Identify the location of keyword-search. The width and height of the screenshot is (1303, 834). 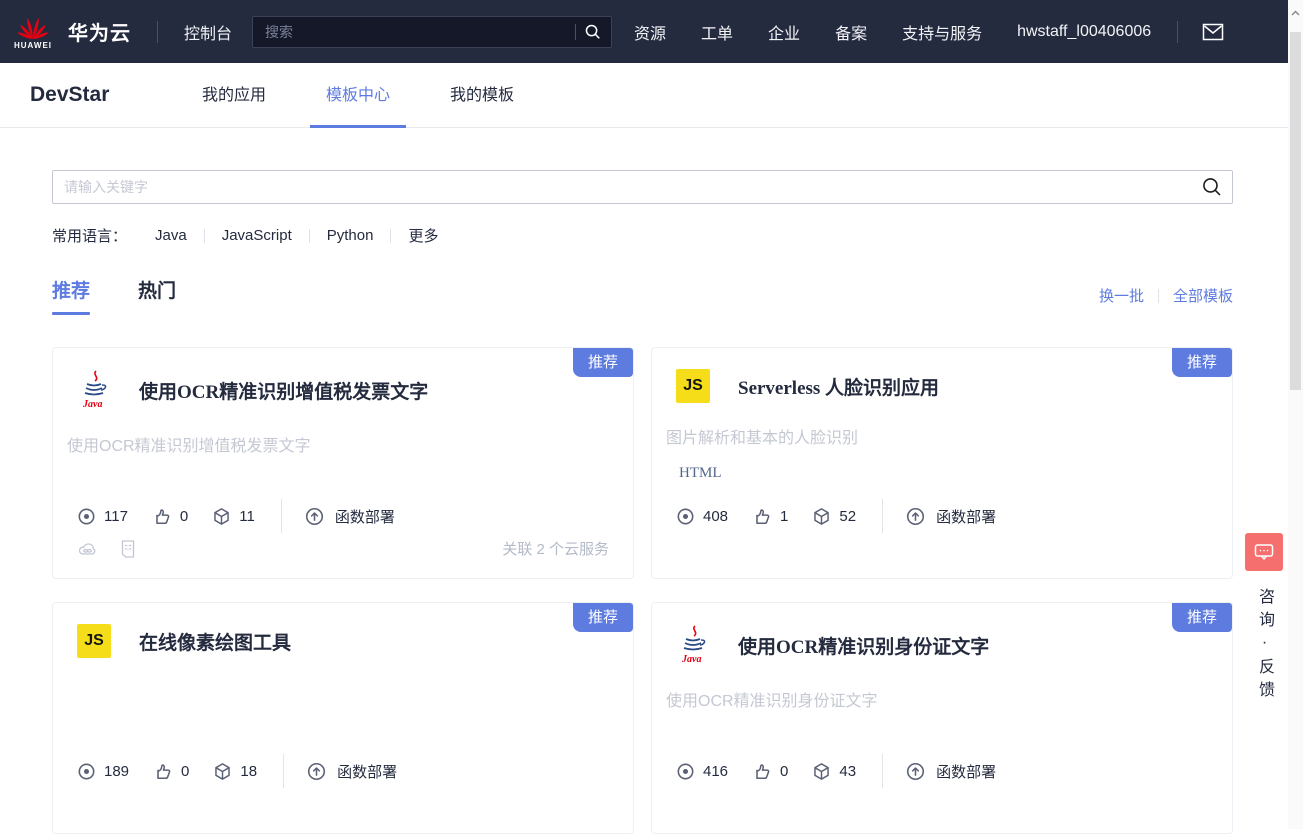
(642, 187).